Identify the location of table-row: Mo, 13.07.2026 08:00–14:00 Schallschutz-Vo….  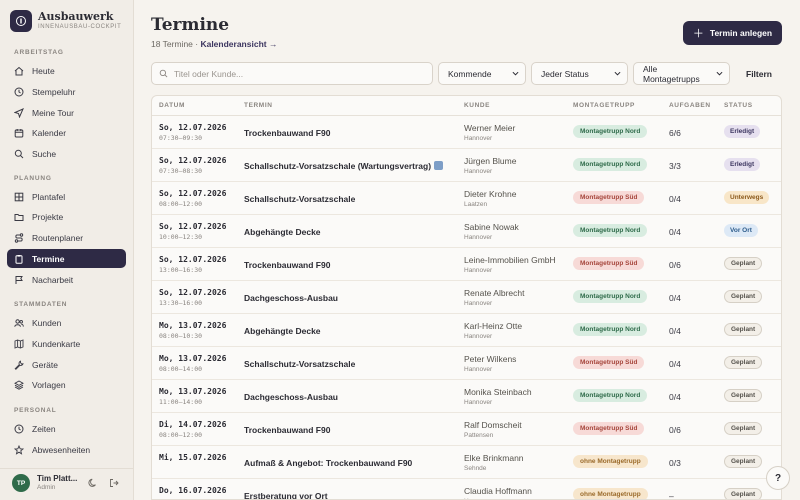
(466, 363).